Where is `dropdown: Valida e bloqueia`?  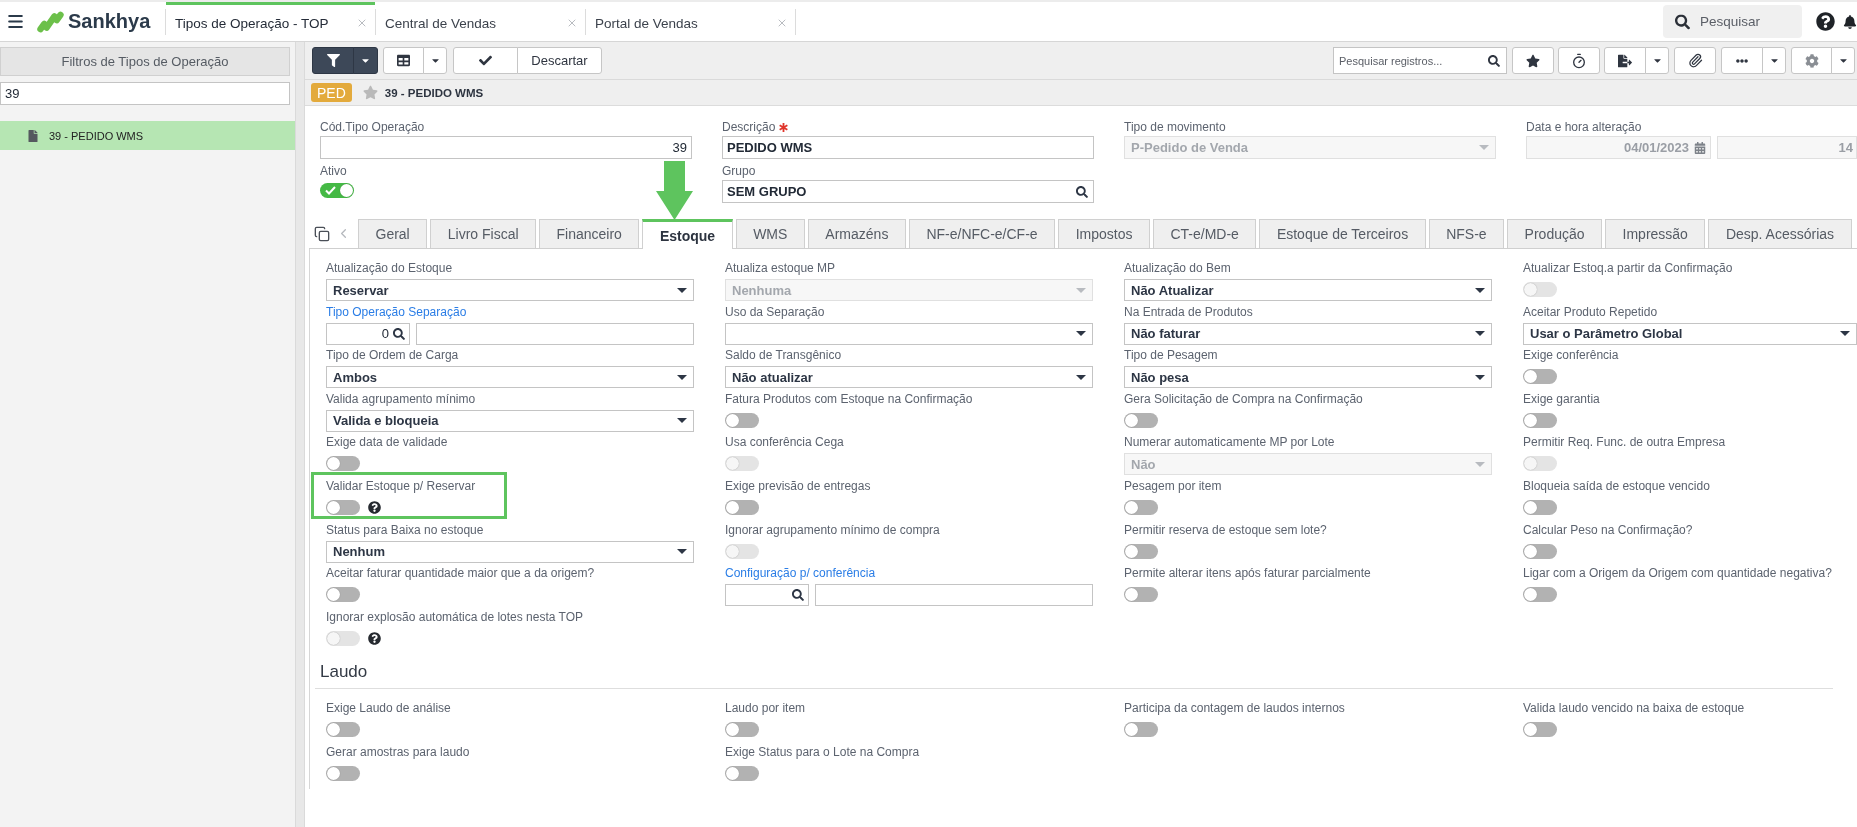 dropdown: Valida e bloqueia is located at coordinates (510, 420).